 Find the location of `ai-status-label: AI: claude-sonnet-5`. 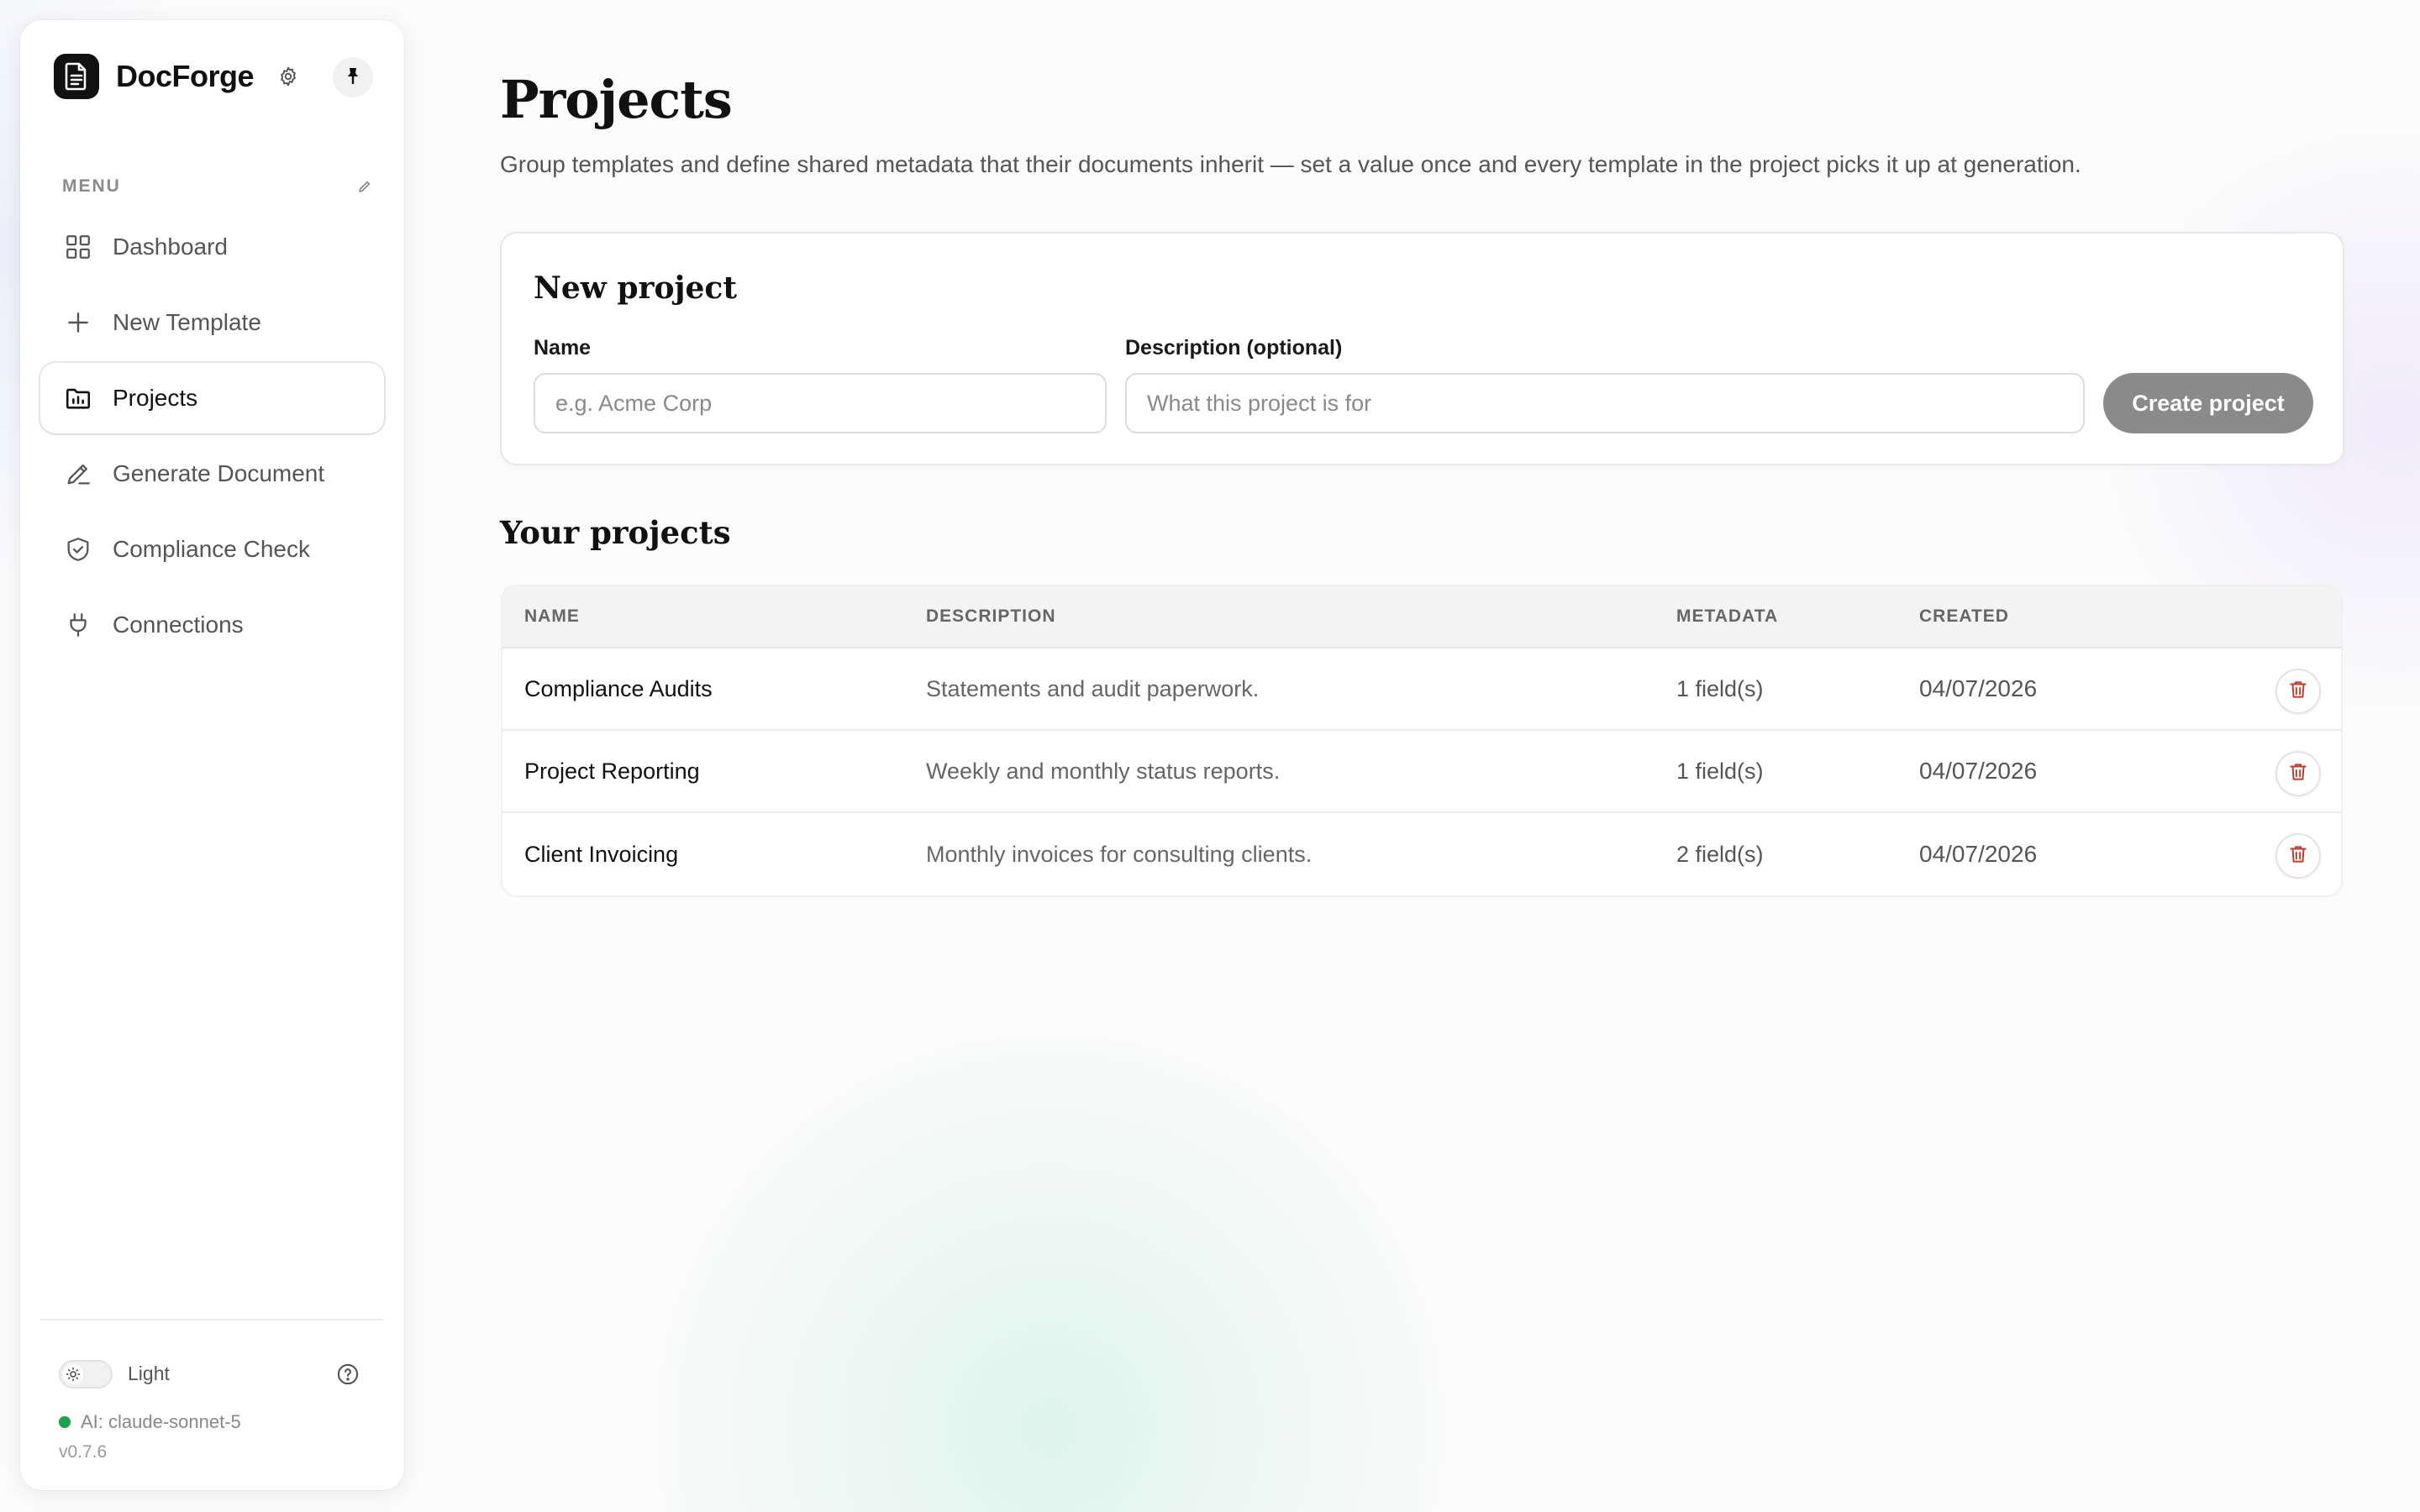

ai-status-label: AI: claude-sonnet-5 is located at coordinates (161, 1421).